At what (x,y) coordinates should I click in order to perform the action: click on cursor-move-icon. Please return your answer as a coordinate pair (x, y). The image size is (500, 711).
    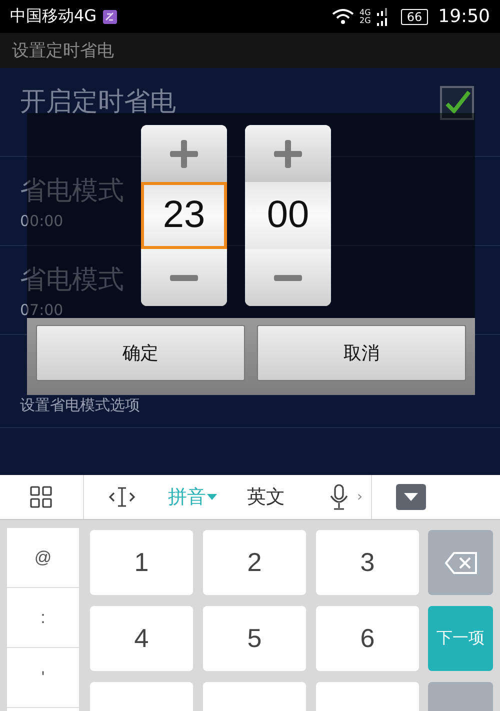
    Looking at the image, I should click on (122, 497).